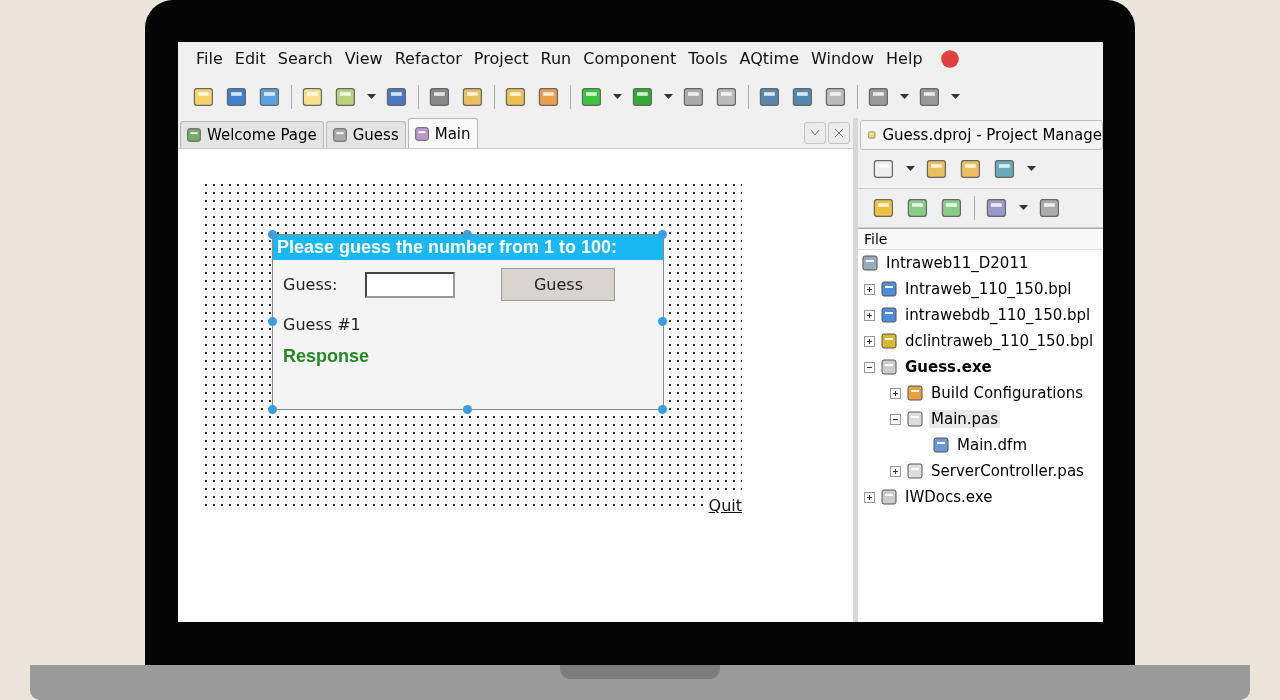 Image resolution: width=1280 pixels, height=700 pixels. Describe the element at coordinates (558, 284) in the screenshot. I see `guess-button: Guess` at that location.